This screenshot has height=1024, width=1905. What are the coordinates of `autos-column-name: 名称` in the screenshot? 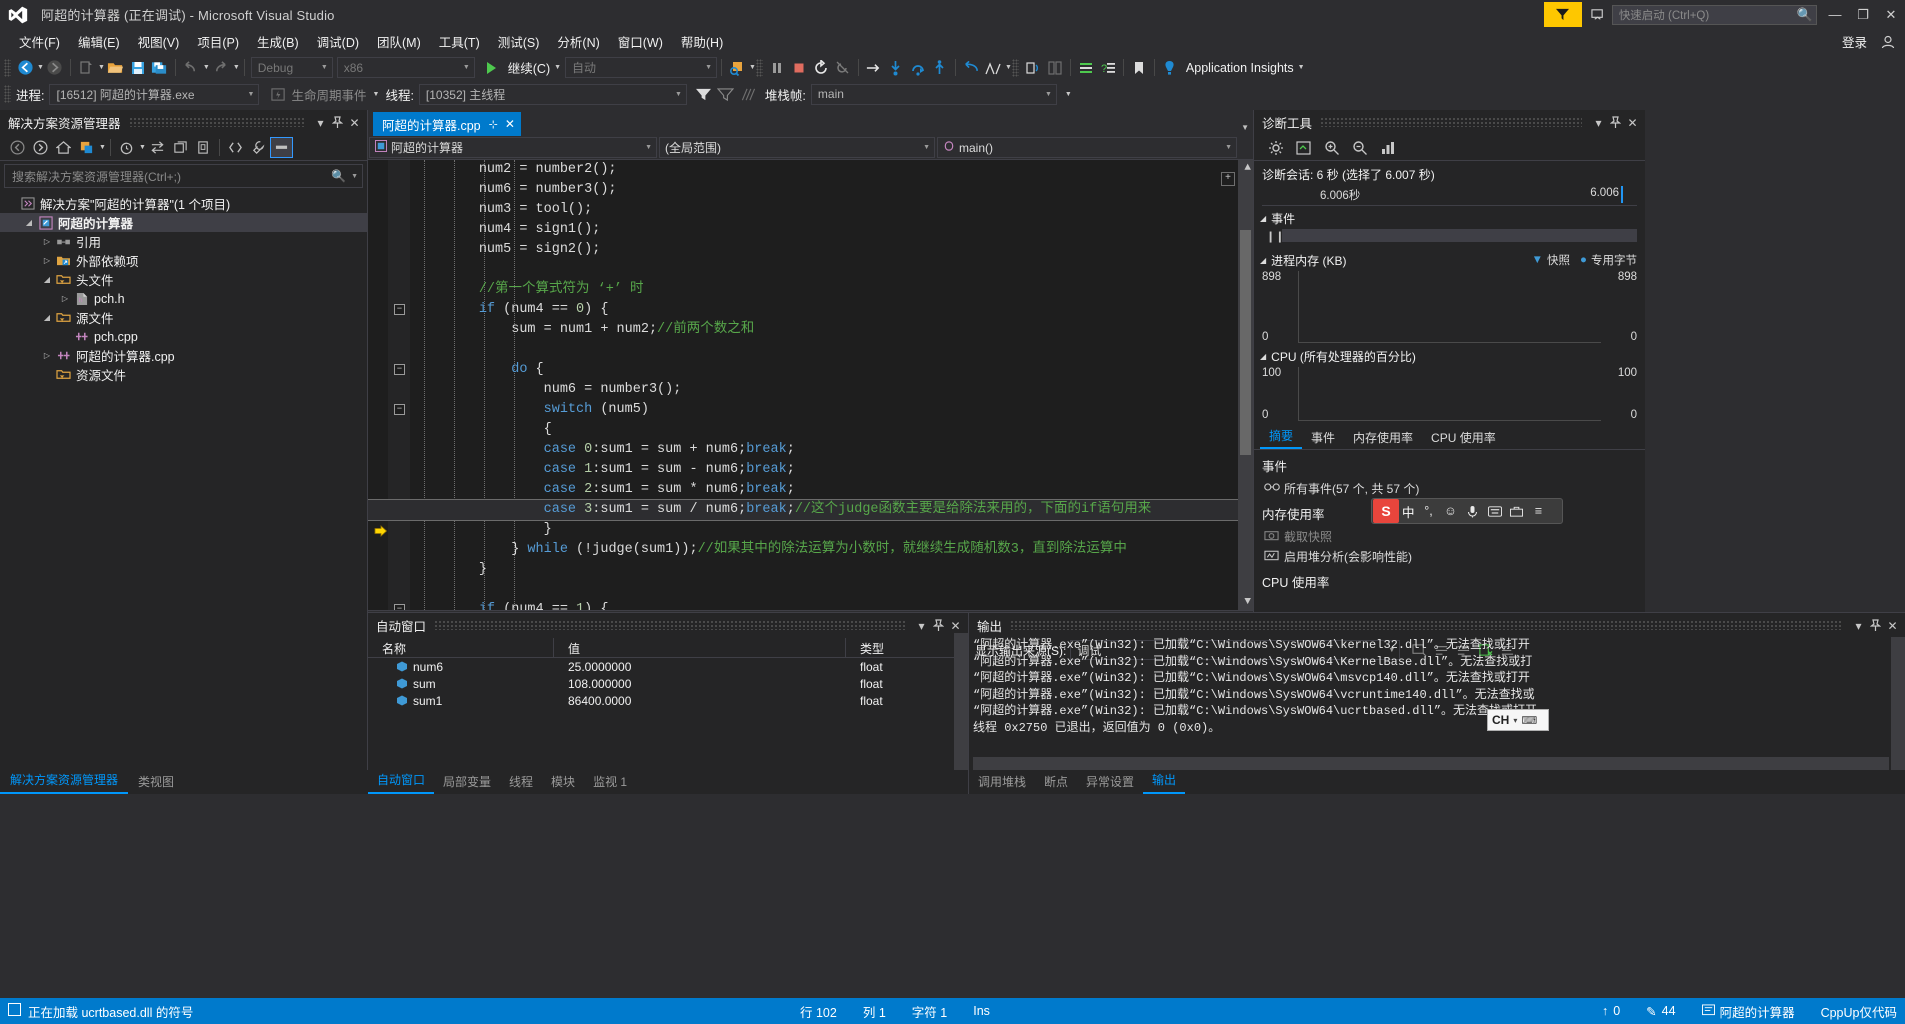 It's located at (461, 647).